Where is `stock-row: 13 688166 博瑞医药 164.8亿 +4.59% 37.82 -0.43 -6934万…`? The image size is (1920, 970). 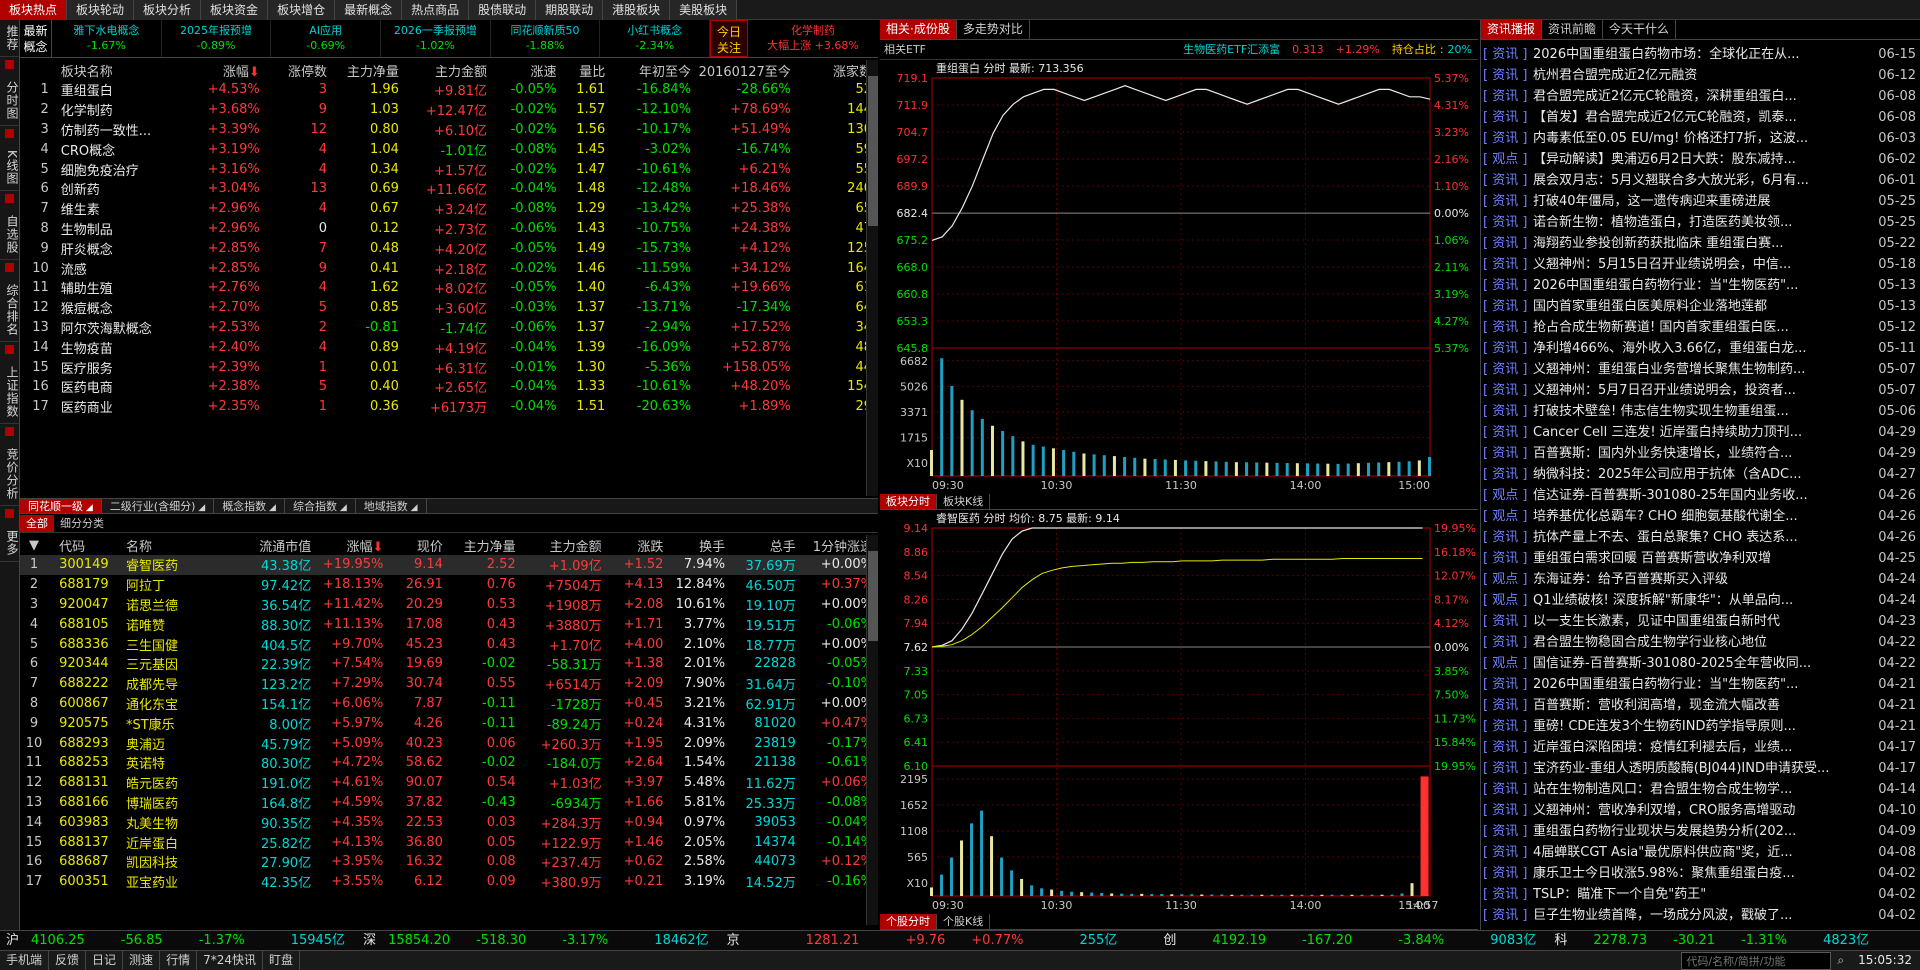 stock-row: 13 688166 博瑞医药 164.8亿 +4.59% 37.82 -0.43 -6934万… is located at coordinates (449, 803).